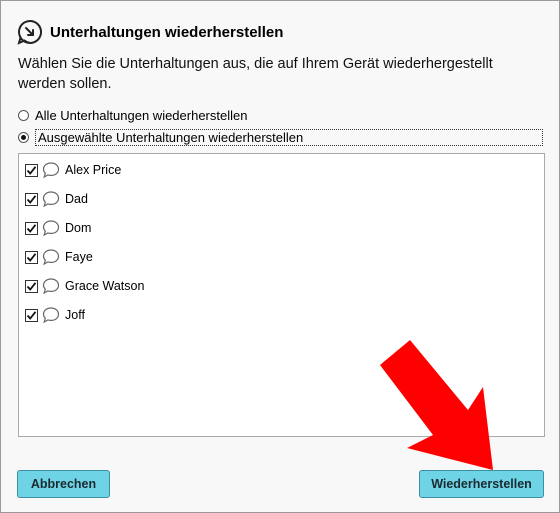  What do you see at coordinates (29, 32) in the screenshot?
I see `restore-icon` at bounding box center [29, 32].